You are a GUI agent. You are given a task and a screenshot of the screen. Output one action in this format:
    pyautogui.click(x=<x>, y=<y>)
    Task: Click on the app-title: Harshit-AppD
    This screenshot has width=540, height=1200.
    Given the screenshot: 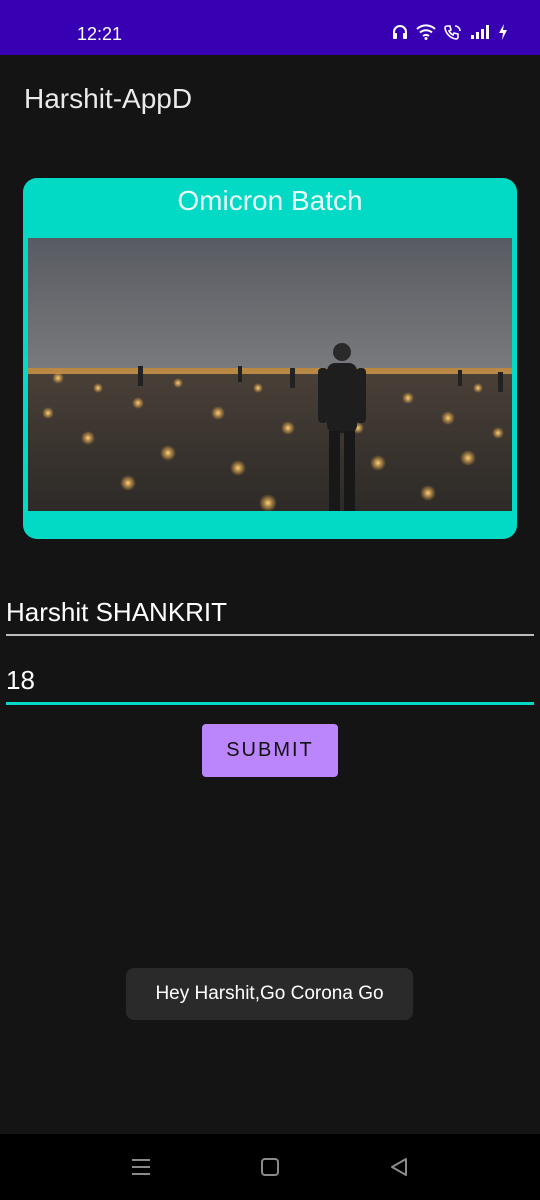 What is the action you would take?
    pyautogui.click(x=108, y=98)
    